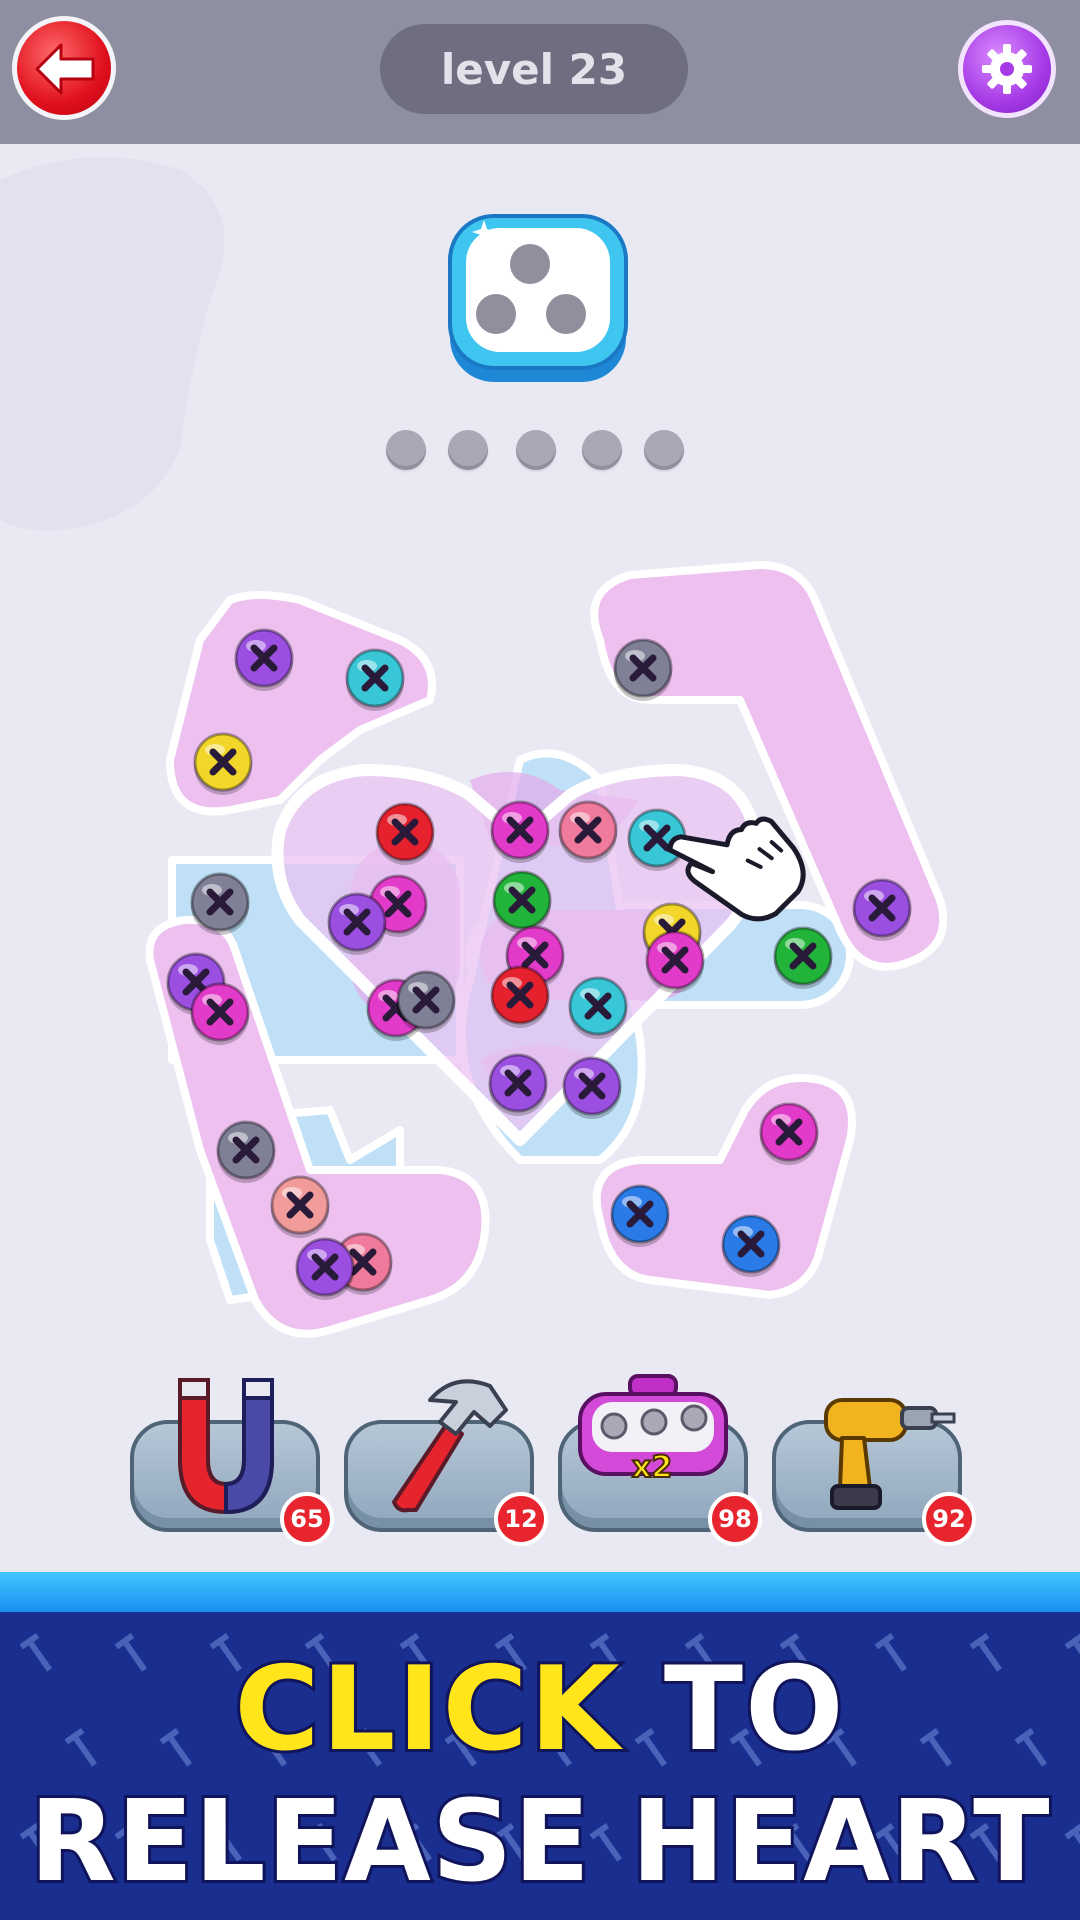 This screenshot has width=1080, height=1920. I want to click on drill-count-badge: 92, so click(949, 1519).